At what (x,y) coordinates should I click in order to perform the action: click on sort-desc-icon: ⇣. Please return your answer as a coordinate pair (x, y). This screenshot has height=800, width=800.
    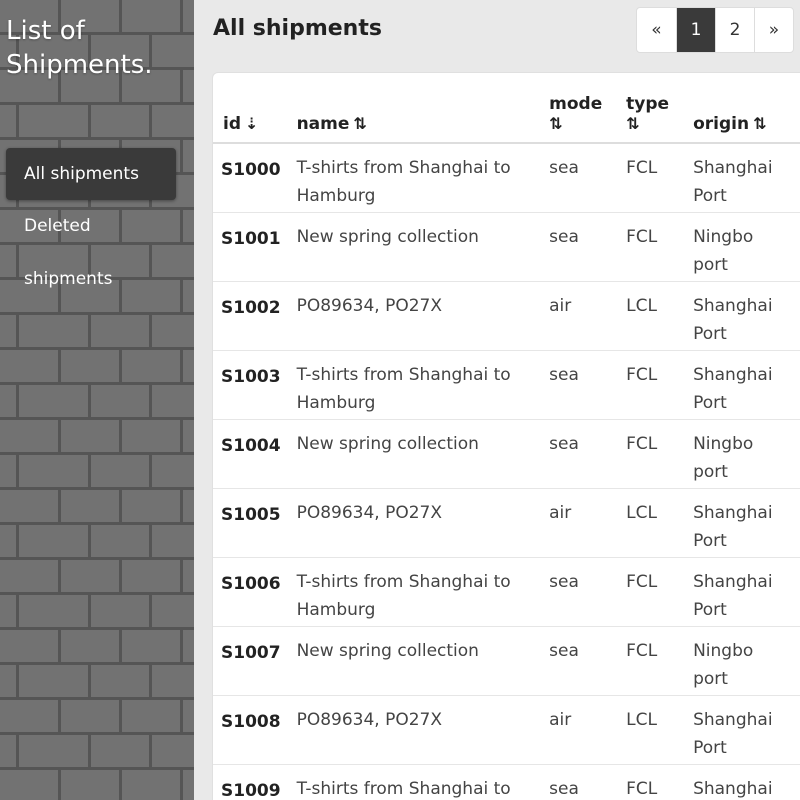
    Looking at the image, I should click on (251, 123).